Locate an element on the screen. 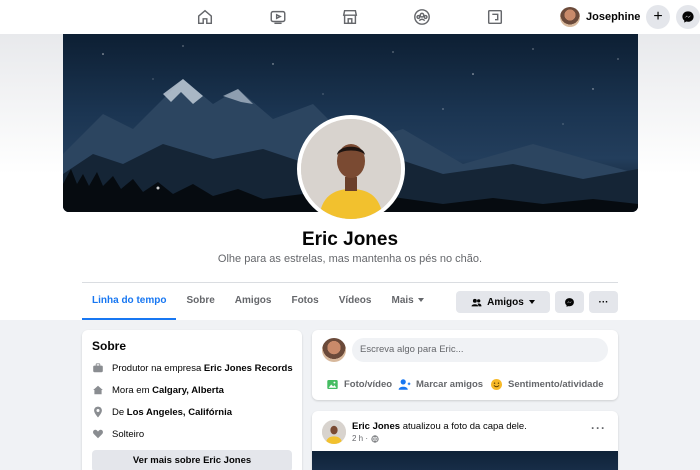 This screenshot has width=700, height=470. tab-videos: Vídeos is located at coordinates (355, 302).